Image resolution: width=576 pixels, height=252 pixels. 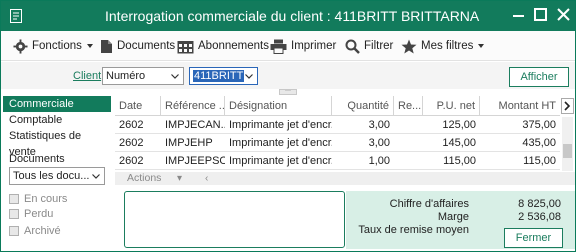 I want to click on chiffre-affaires-value: 8 825,00, so click(x=539, y=204).